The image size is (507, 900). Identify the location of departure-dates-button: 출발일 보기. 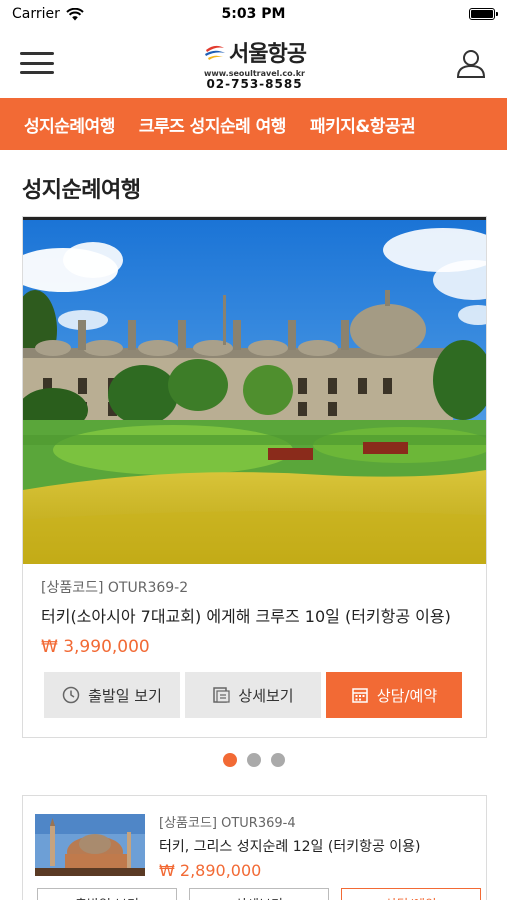
(112, 695).